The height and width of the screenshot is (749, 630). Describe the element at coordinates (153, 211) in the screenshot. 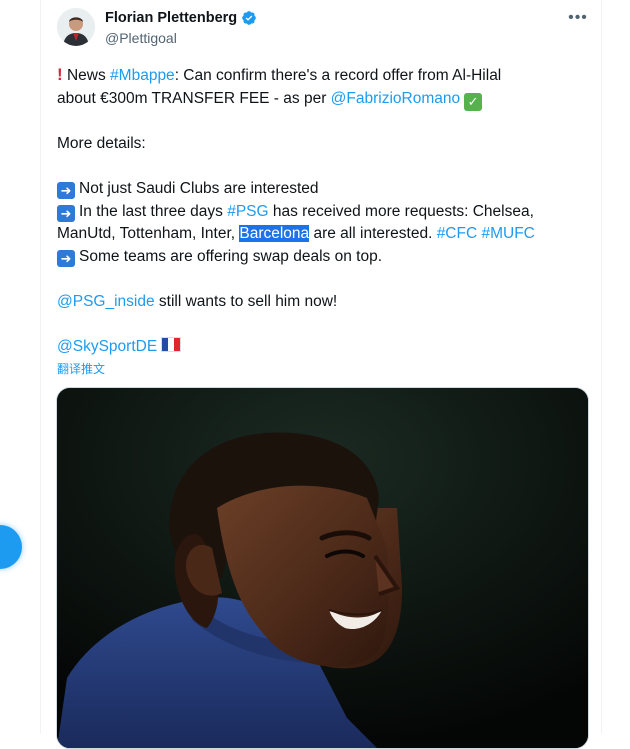

I see `text-segment: In the last three days` at that location.